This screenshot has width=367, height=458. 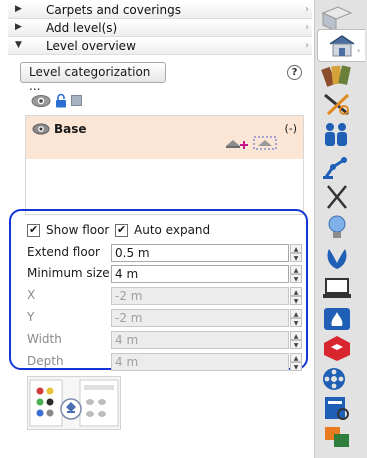 What do you see at coordinates (296, 318) in the screenshot?
I see `y-stepper: ▲ ▼` at bounding box center [296, 318].